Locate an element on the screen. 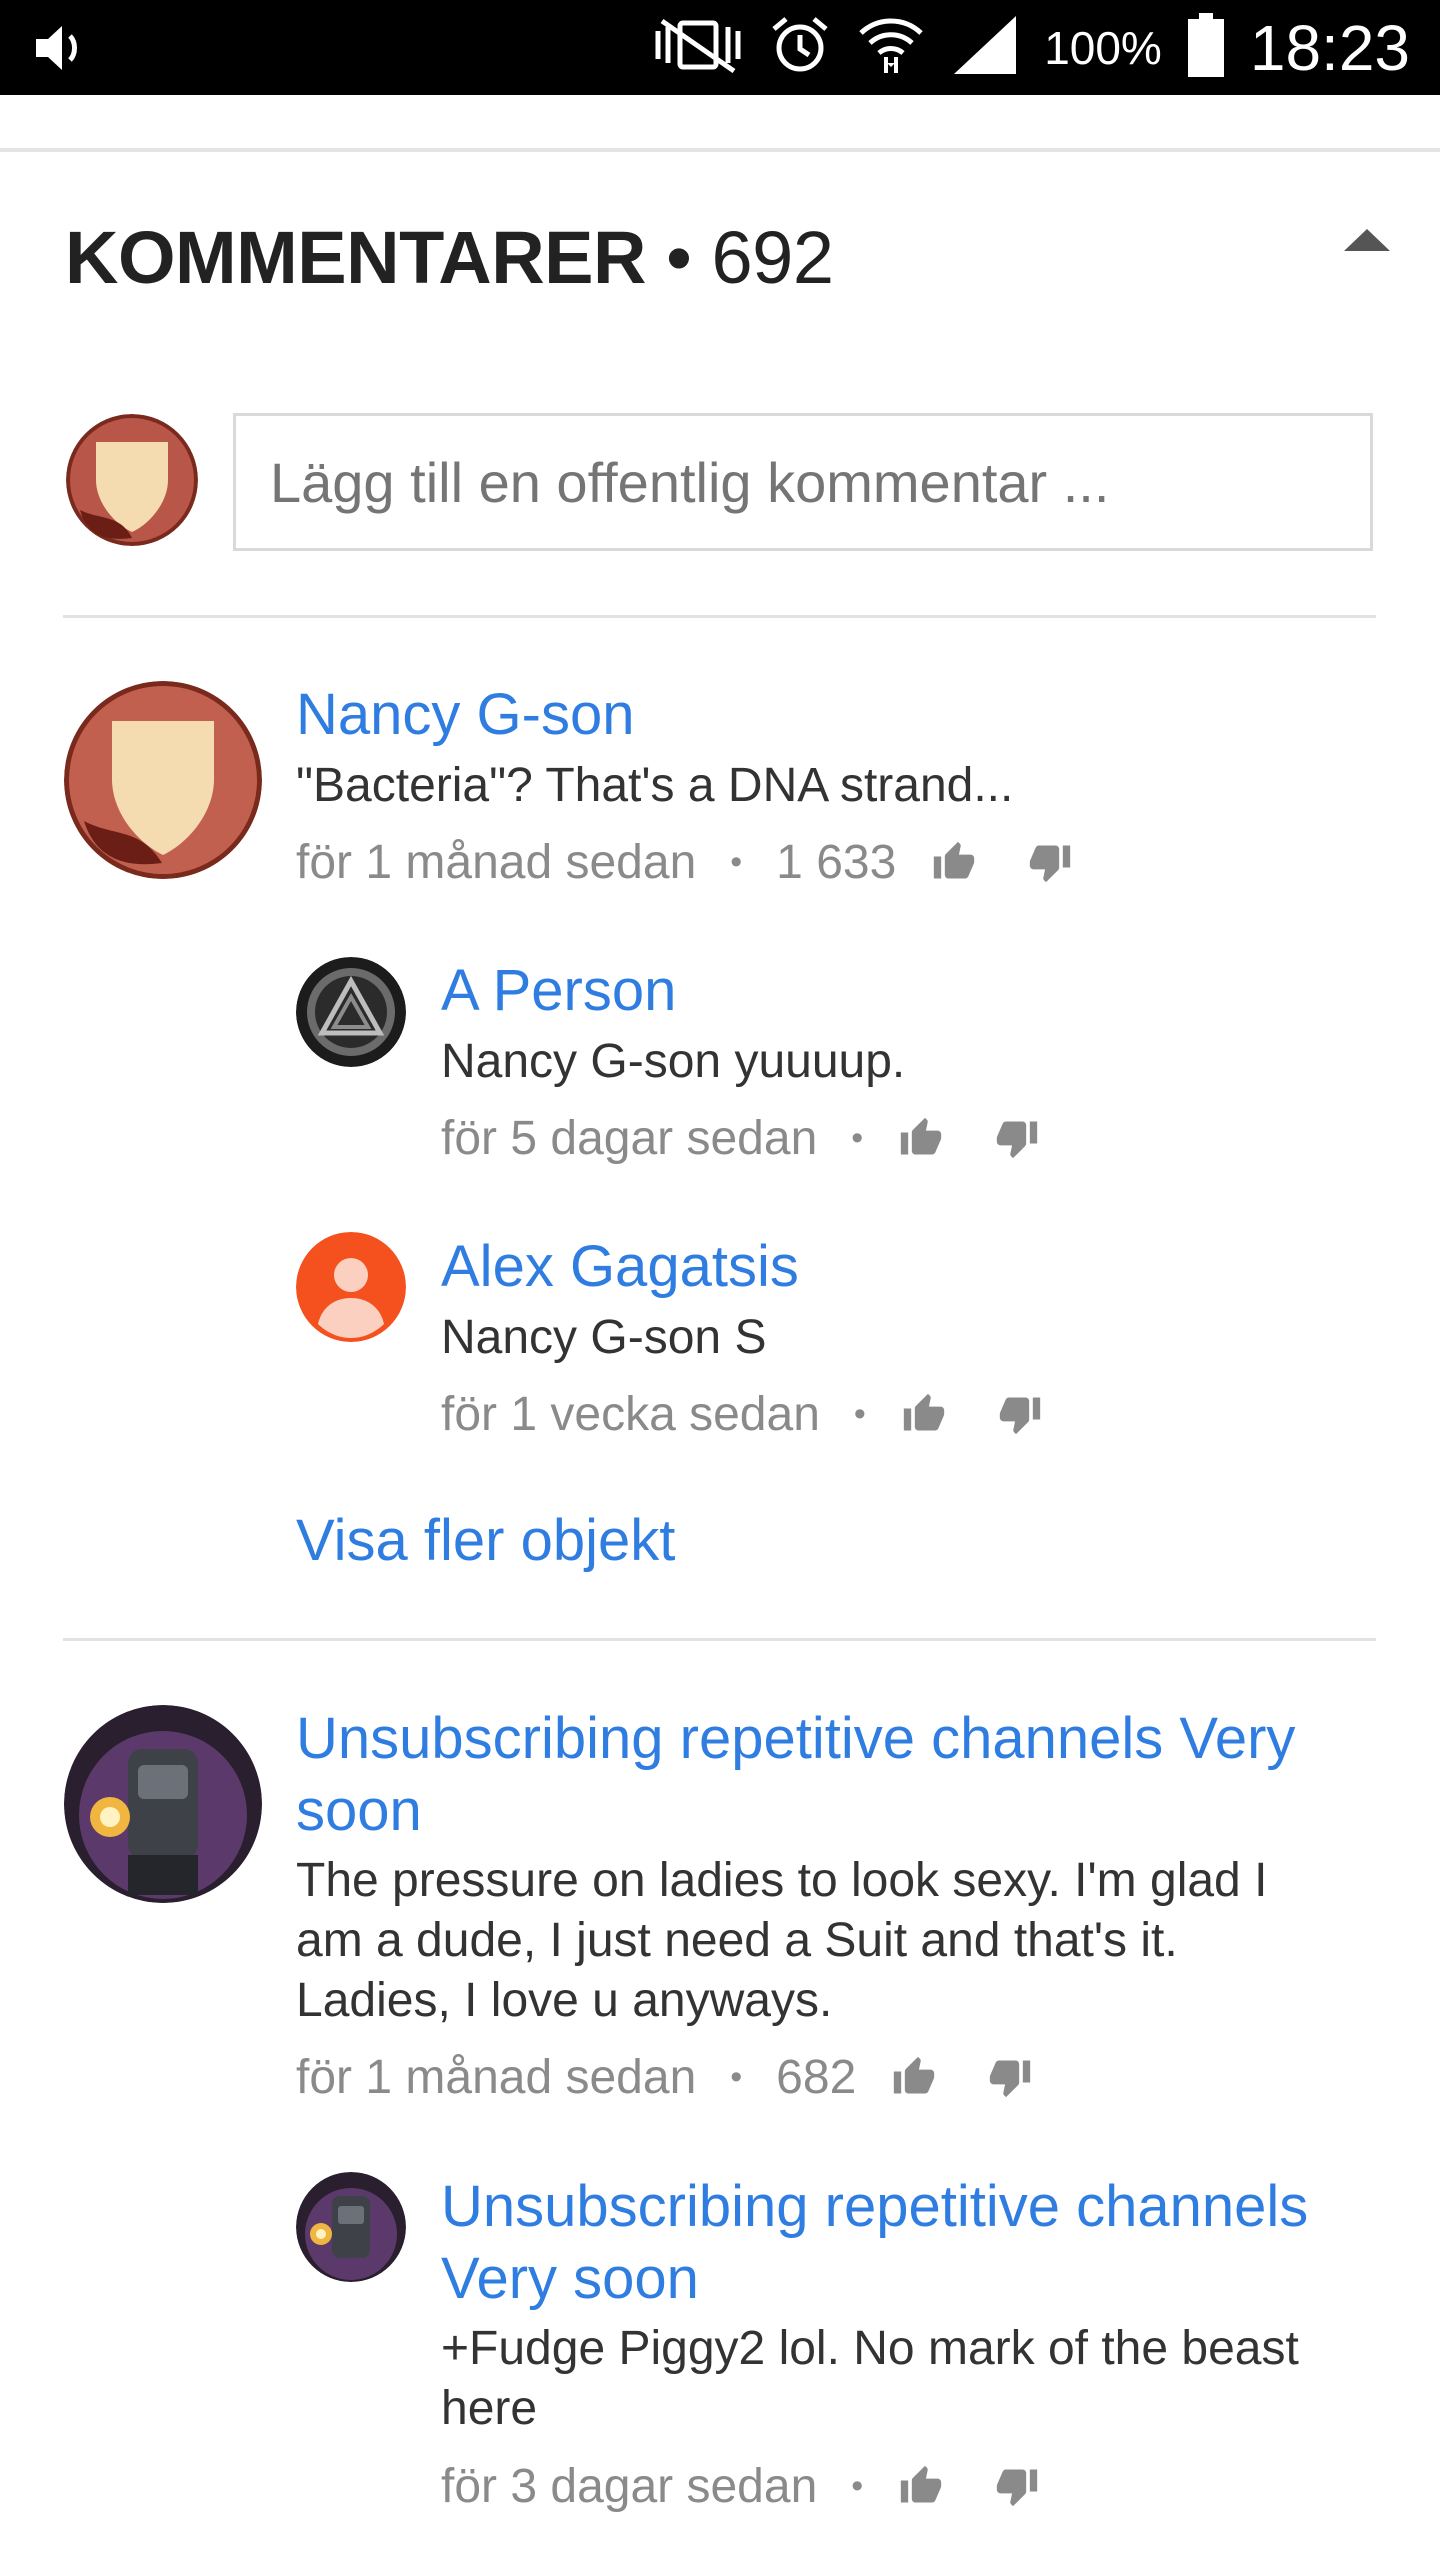  comment-meta: för 1 månad sedan • 682 is located at coordinates (665, 2077).